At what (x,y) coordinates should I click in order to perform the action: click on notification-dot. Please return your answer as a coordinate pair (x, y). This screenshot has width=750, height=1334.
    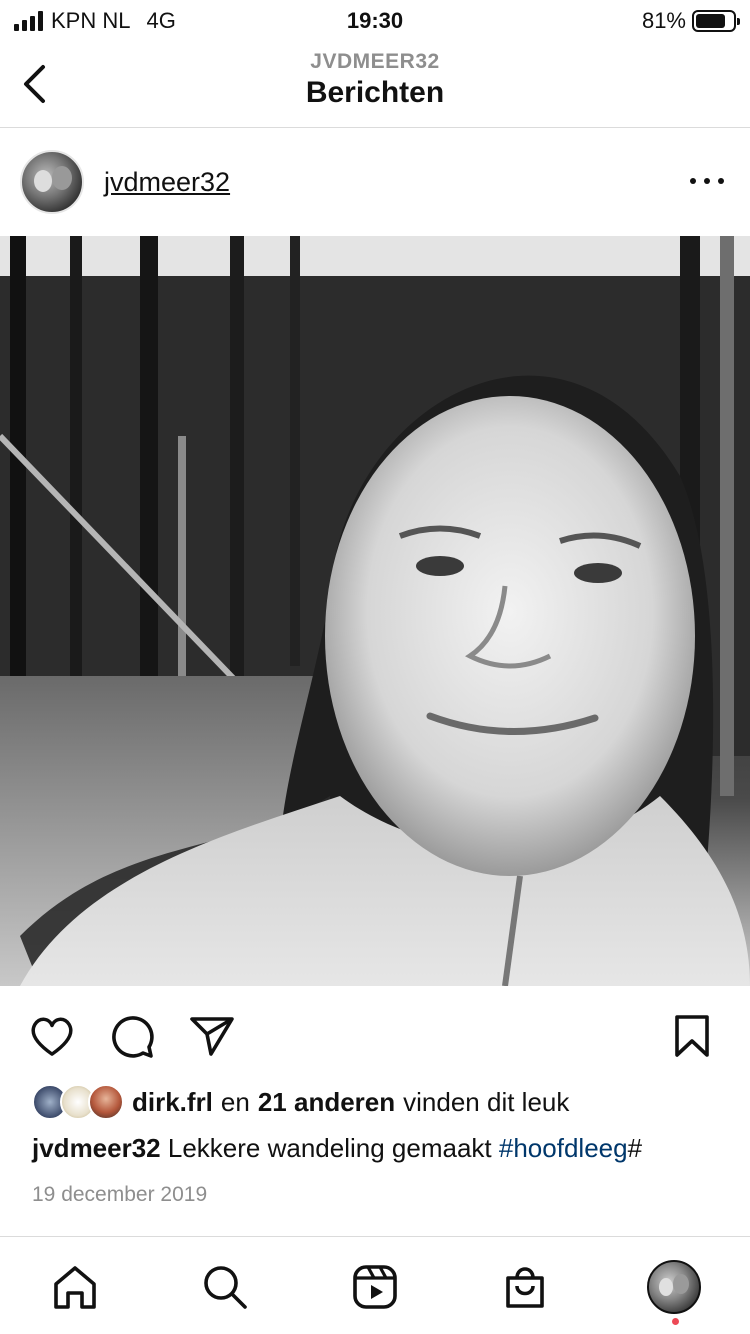
    Looking at the image, I should click on (675, 1321).